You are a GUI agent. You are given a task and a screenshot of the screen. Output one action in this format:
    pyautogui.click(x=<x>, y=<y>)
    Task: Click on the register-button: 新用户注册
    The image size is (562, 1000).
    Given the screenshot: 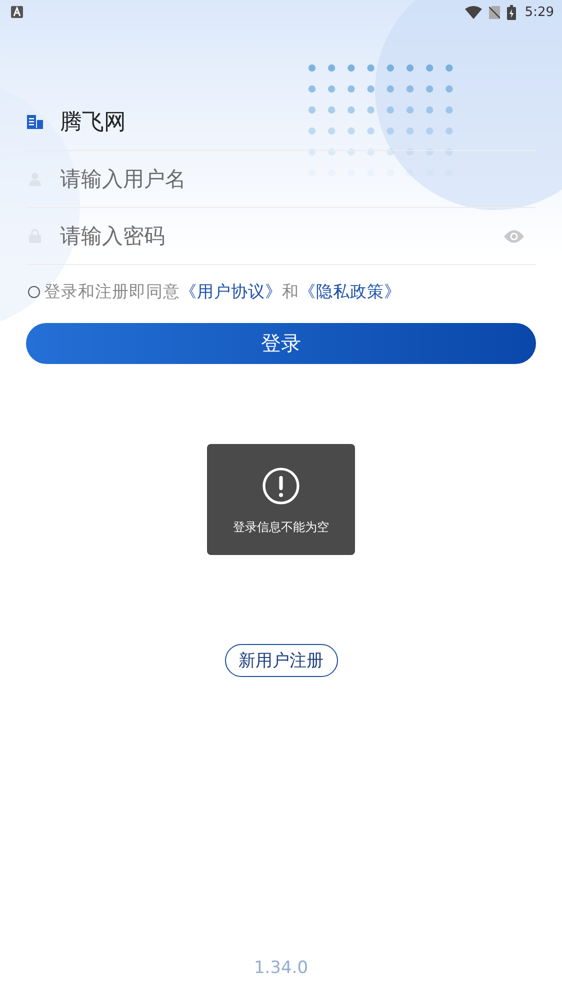 What is the action you would take?
    pyautogui.click(x=281, y=660)
    